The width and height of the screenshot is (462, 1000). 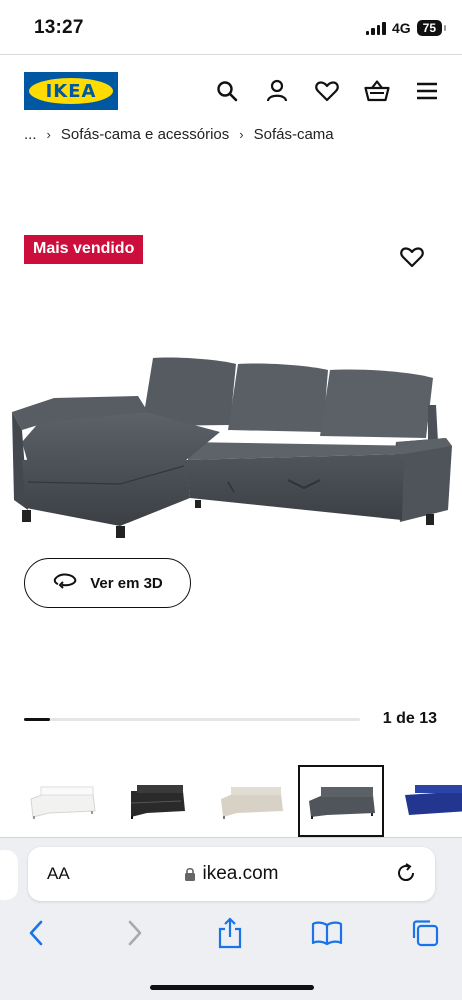 I want to click on divider, so click(x=231, y=54).